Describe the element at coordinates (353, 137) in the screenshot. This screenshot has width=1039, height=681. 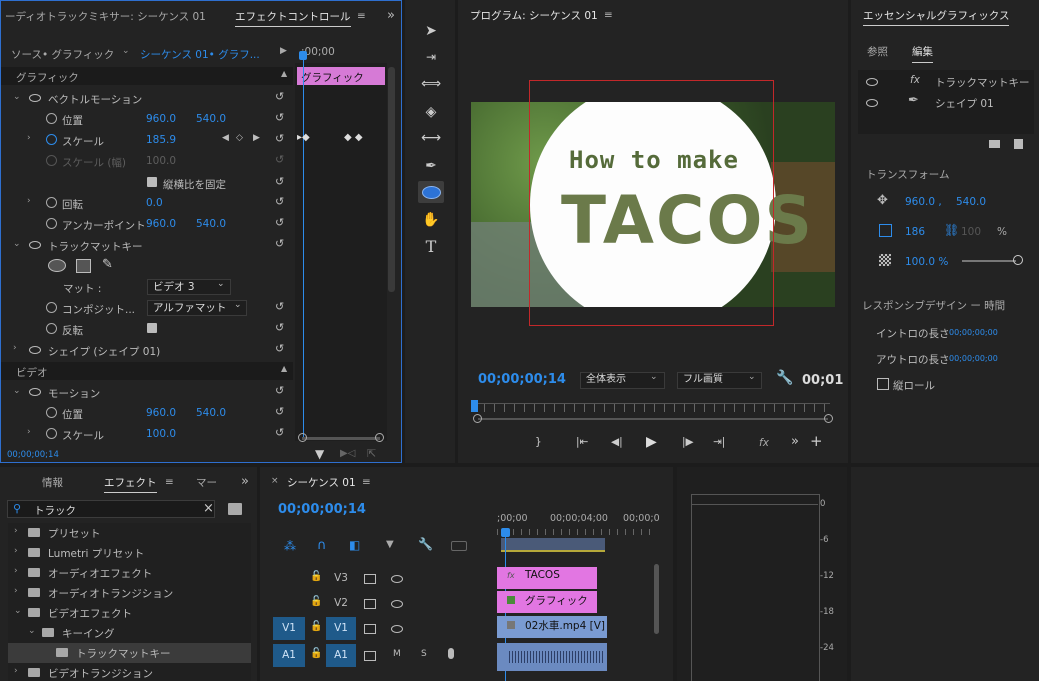
I see `keyframe-diamond-icon: ◆ ◆` at that location.